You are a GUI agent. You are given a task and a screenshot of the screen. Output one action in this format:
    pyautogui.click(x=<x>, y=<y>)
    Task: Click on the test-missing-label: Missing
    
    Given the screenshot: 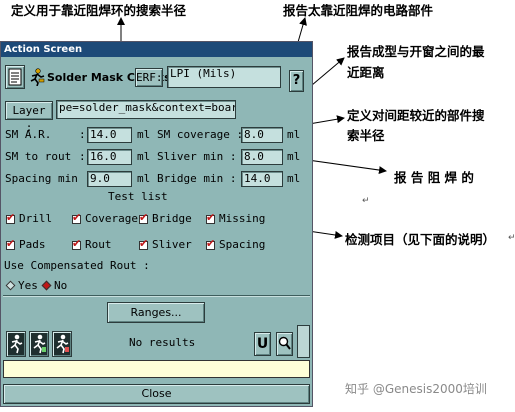 What is the action you would take?
    pyautogui.click(x=242, y=218)
    